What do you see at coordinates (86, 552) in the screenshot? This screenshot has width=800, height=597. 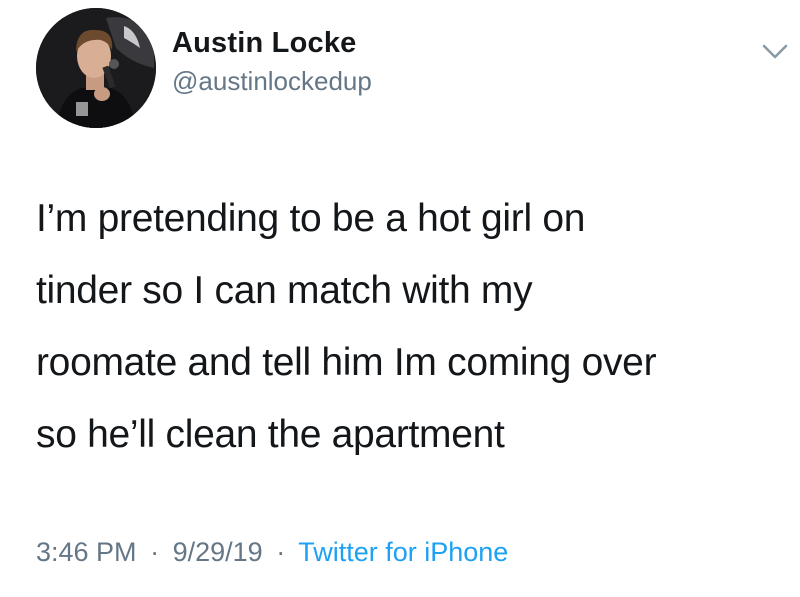 I see `tweet-time: 3:46 PM` at bounding box center [86, 552].